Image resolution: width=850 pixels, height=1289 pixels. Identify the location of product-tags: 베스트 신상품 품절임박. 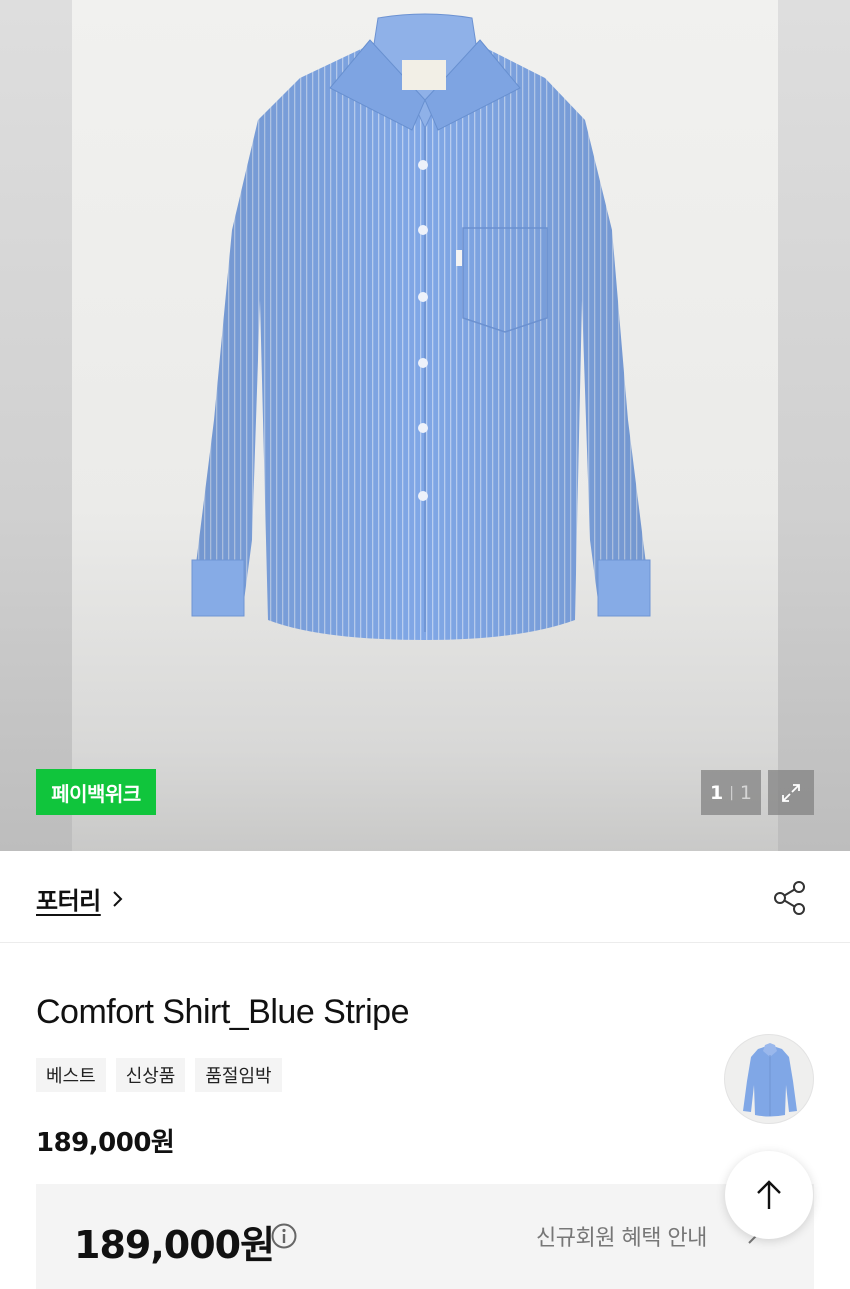
(159, 1075).